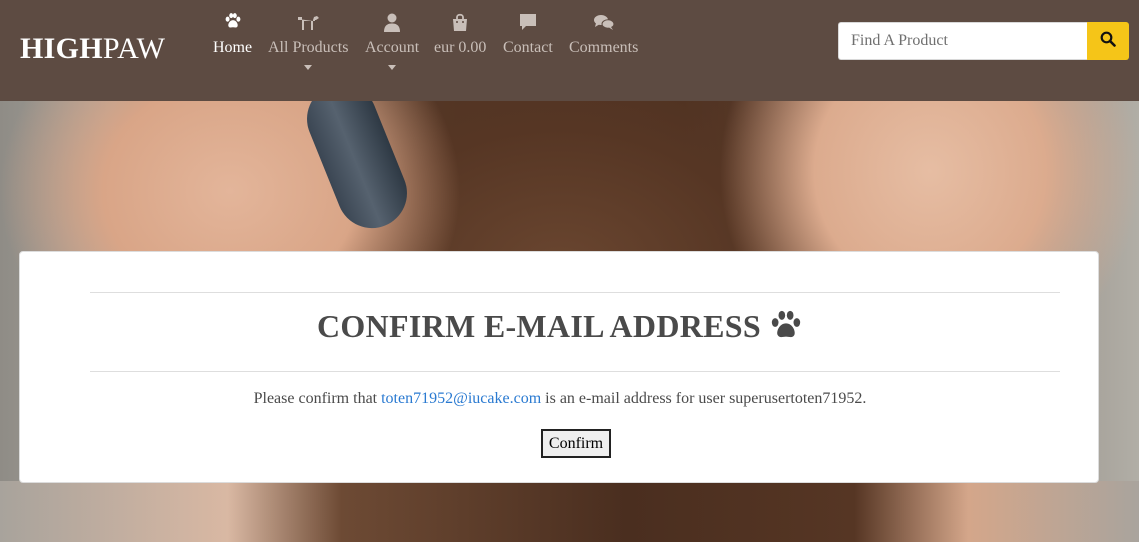 This screenshot has width=1139, height=542. Describe the element at coordinates (461, 398) in the screenshot. I see `email-link: toten71952@iucake.com` at that location.